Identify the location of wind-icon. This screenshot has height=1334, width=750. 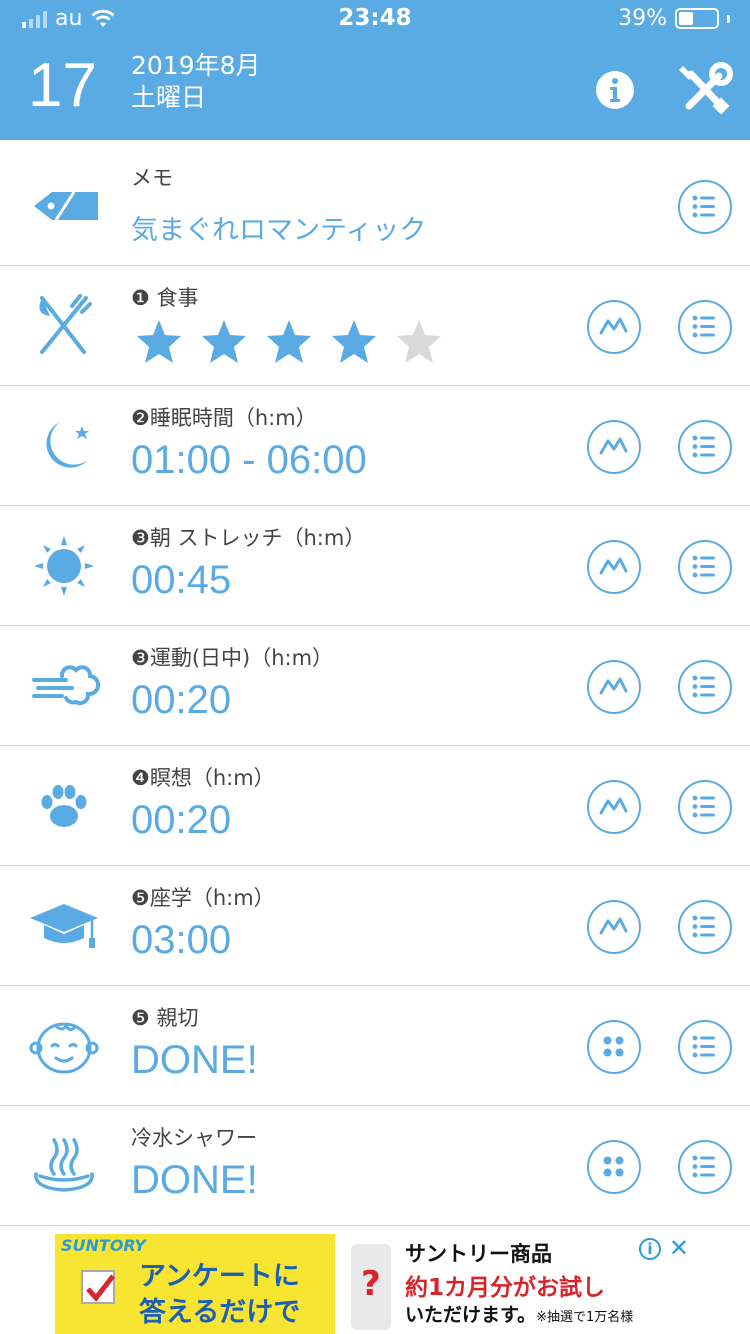
(66, 685).